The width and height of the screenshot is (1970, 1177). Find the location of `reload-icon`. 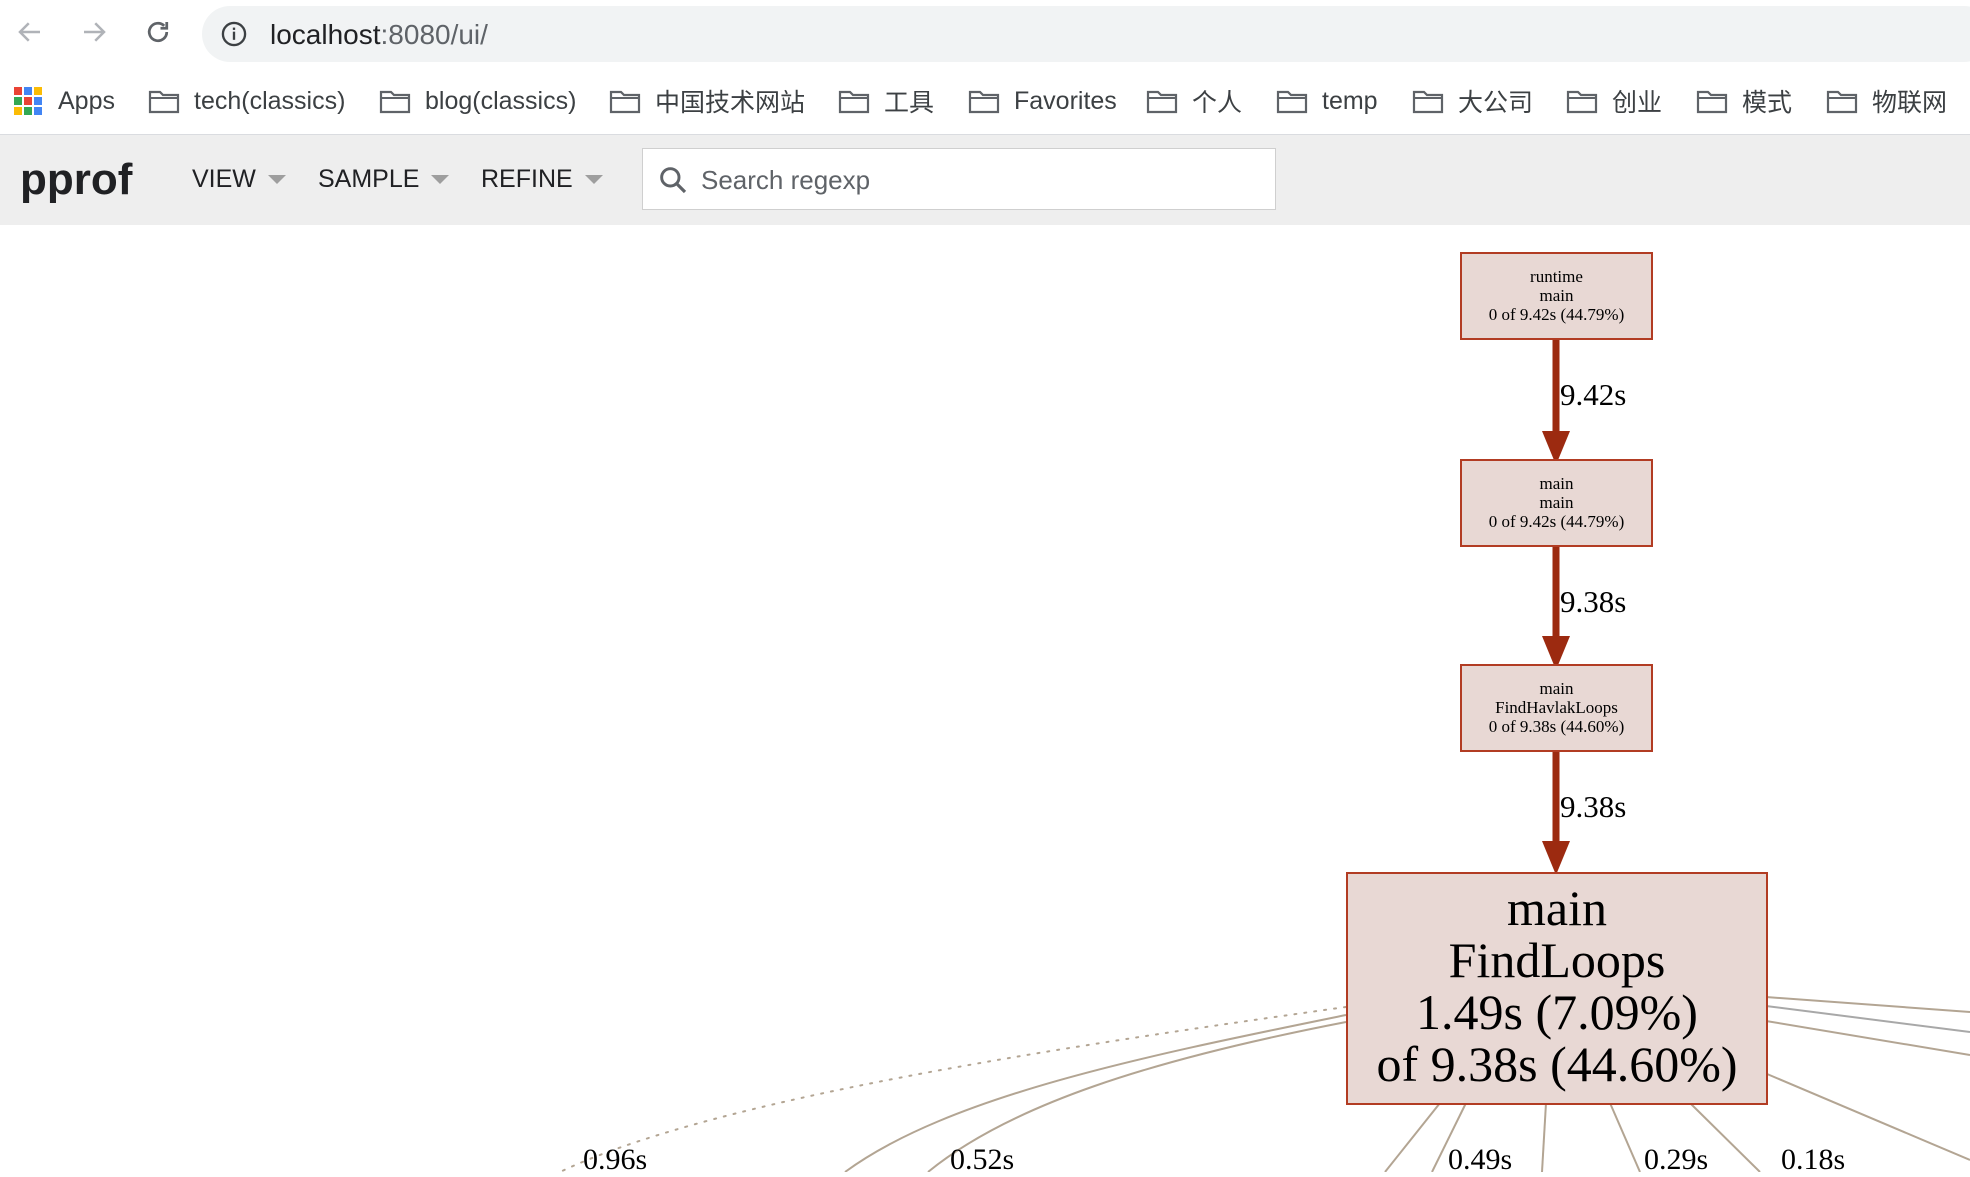

reload-icon is located at coordinates (158, 32).